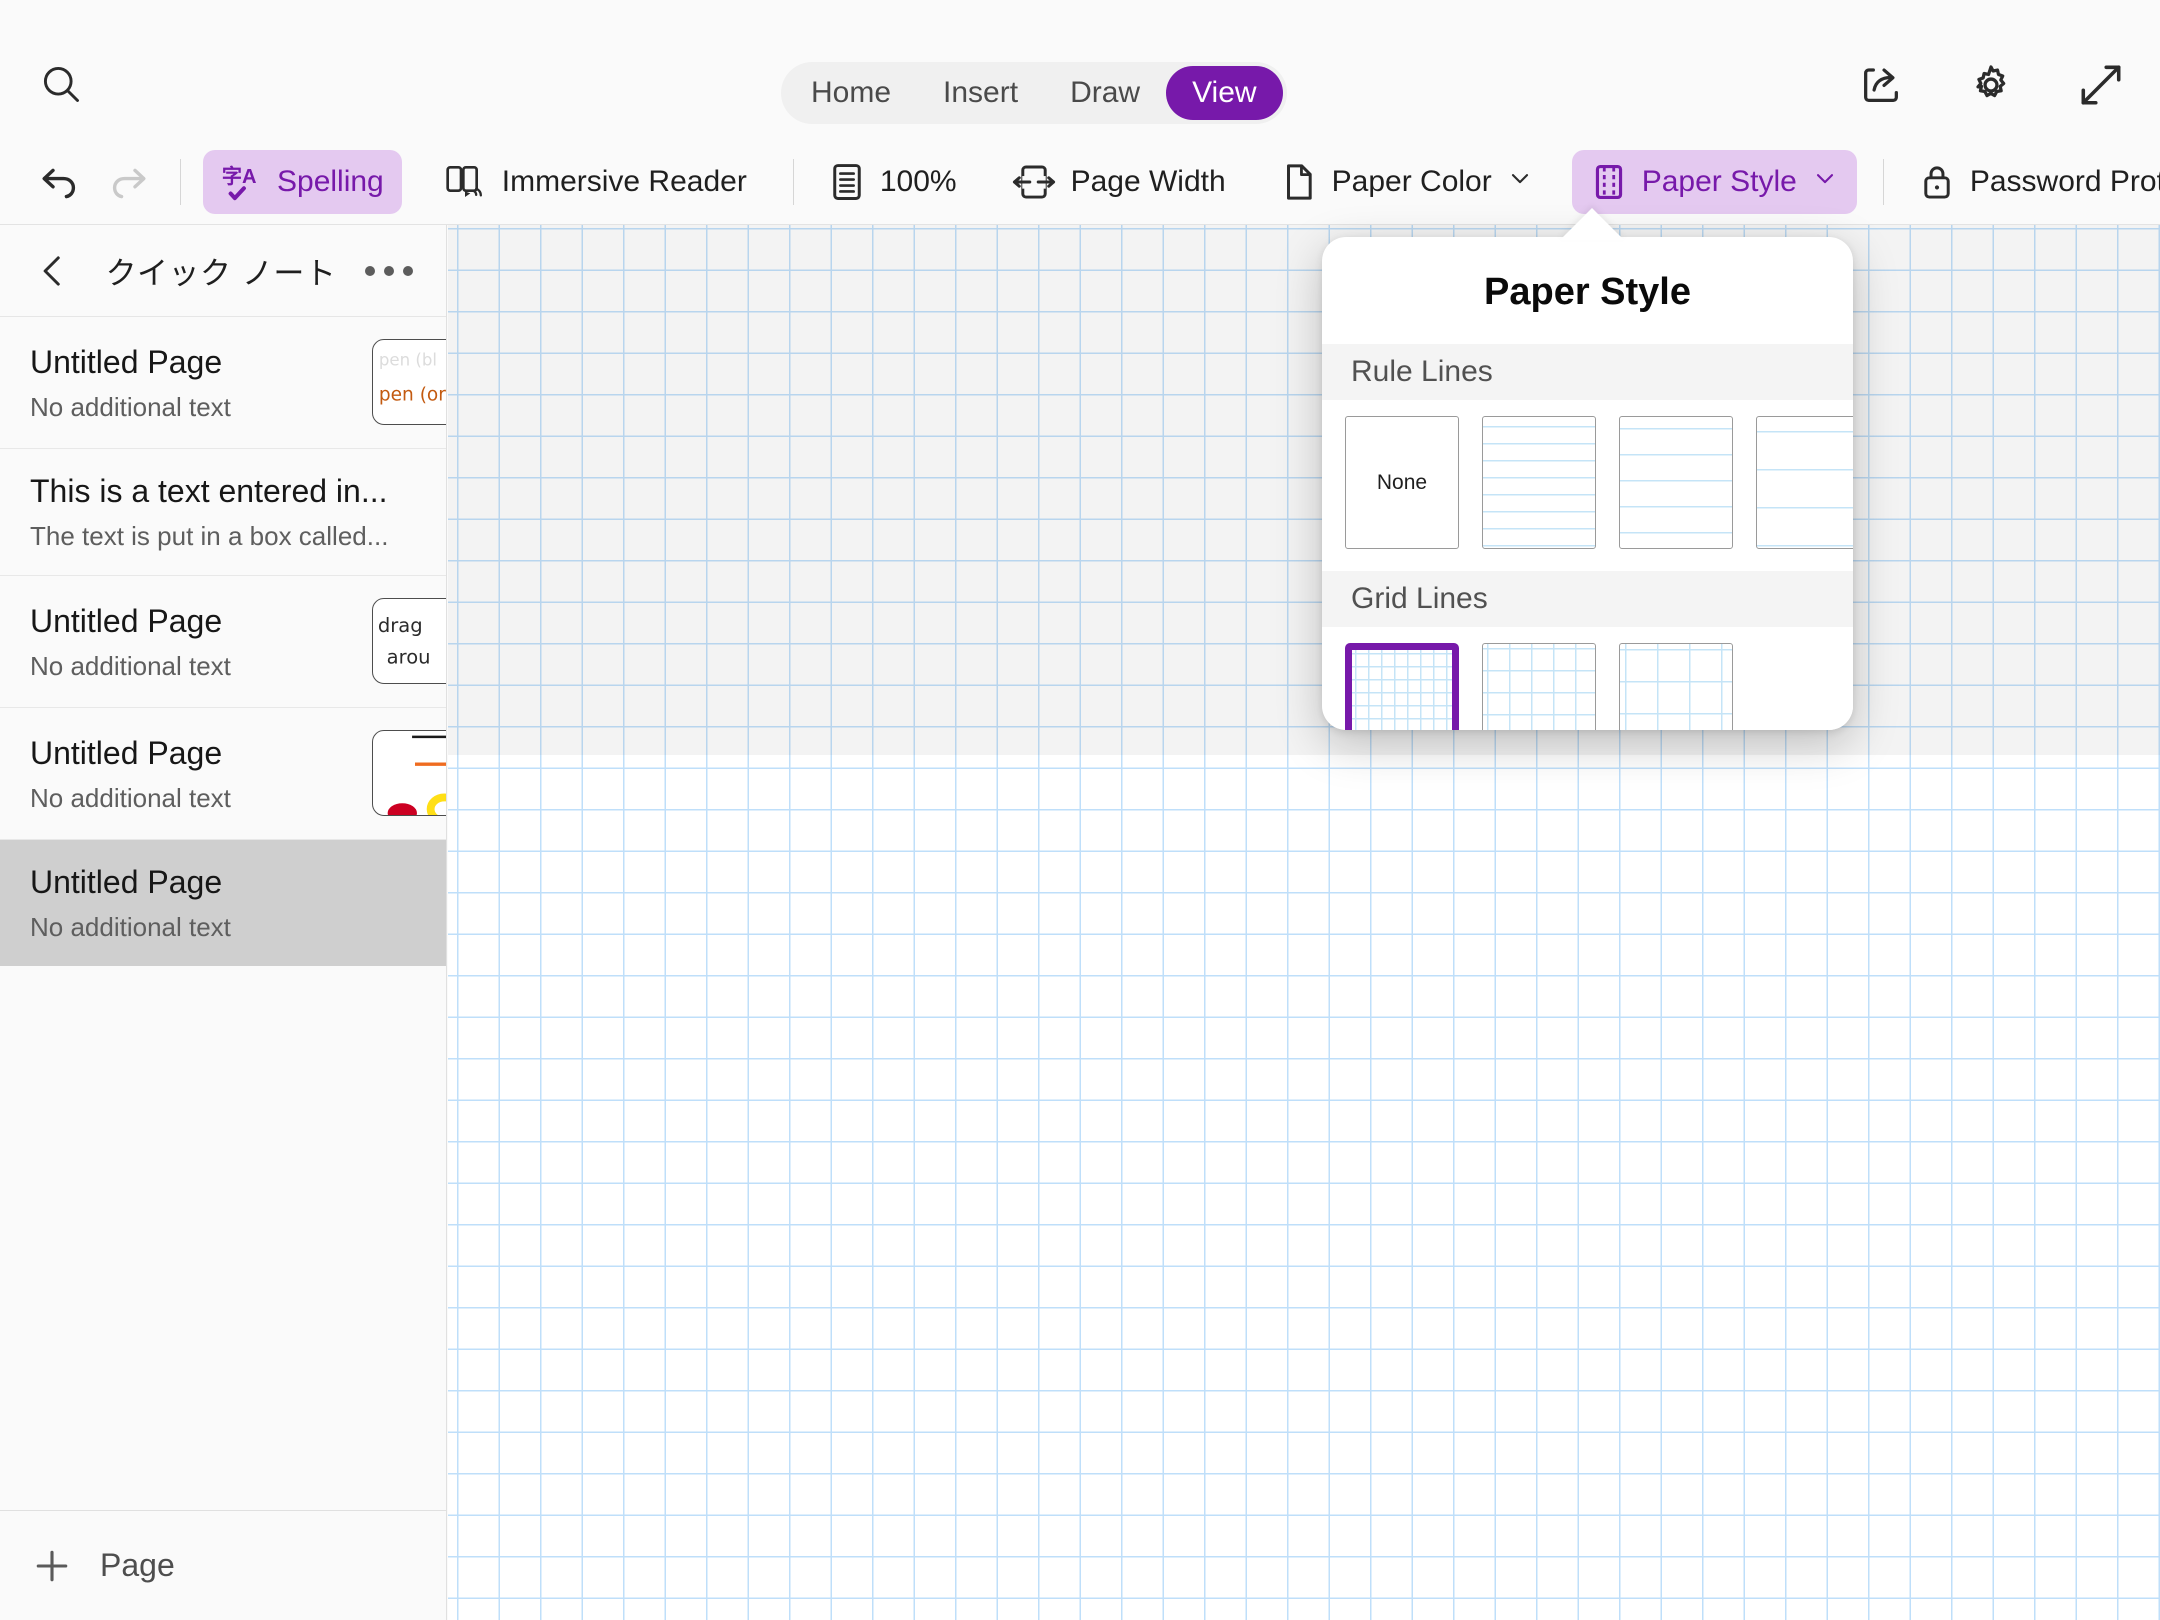 This screenshot has height=1620, width=2160. I want to click on password-protection-label: Password Protection, so click(2064, 181).